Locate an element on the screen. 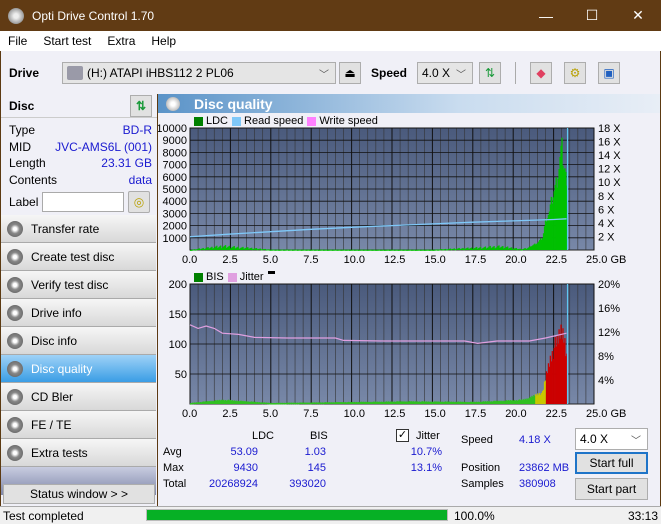  save-button: ▣ is located at coordinates (609, 72).